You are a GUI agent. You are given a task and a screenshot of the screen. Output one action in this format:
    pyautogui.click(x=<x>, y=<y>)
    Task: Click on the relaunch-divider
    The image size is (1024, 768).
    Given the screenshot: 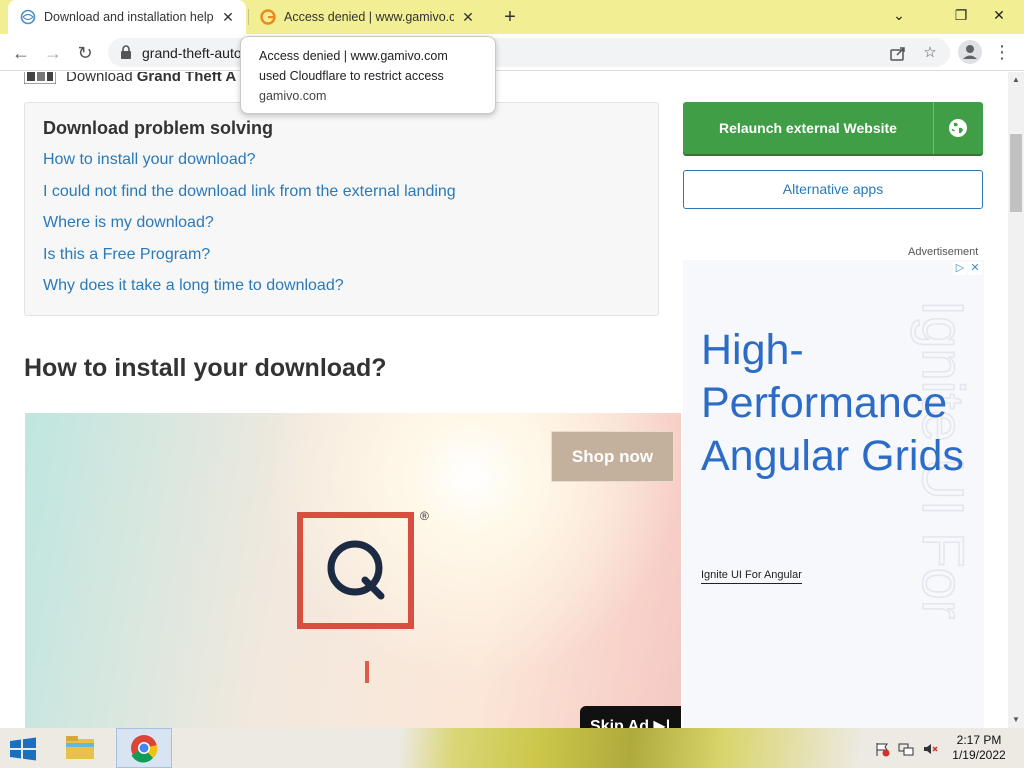 What is the action you would take?
    pyautogui.click(x=933, y=128)
    